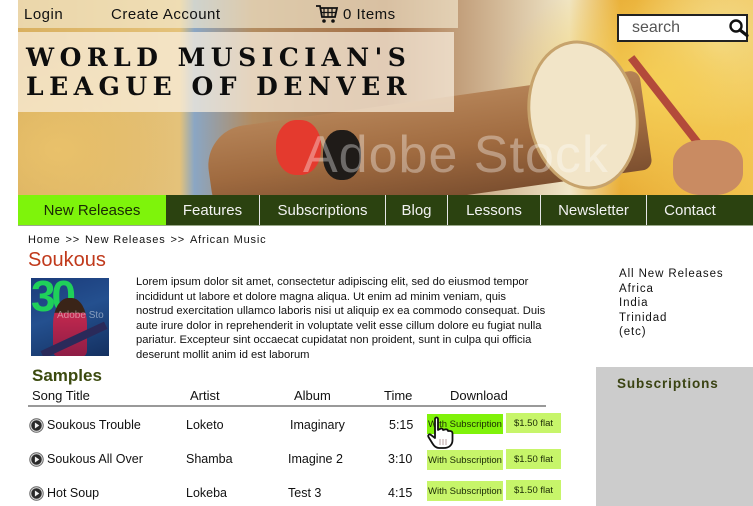 This screenshot has width=753, height=506. What do you see at coordinates (205, 425) in the screenshot?
I see `song-artist: Loketo` at bounding box center [205, 425].